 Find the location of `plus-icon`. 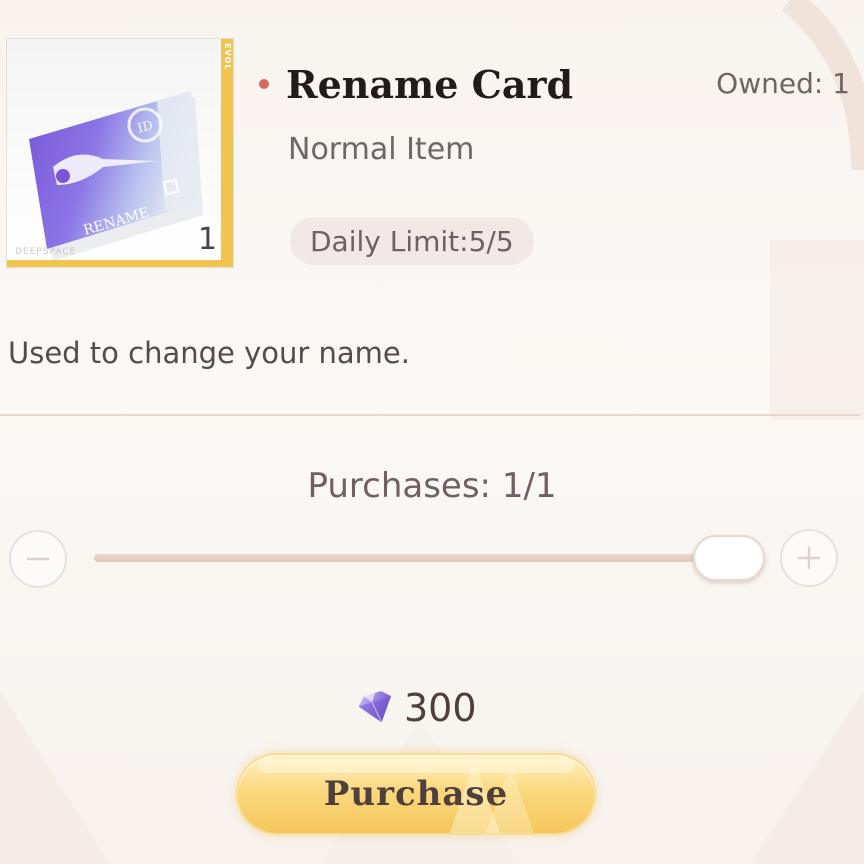

plus-icon is located at coordinates (809, 558).